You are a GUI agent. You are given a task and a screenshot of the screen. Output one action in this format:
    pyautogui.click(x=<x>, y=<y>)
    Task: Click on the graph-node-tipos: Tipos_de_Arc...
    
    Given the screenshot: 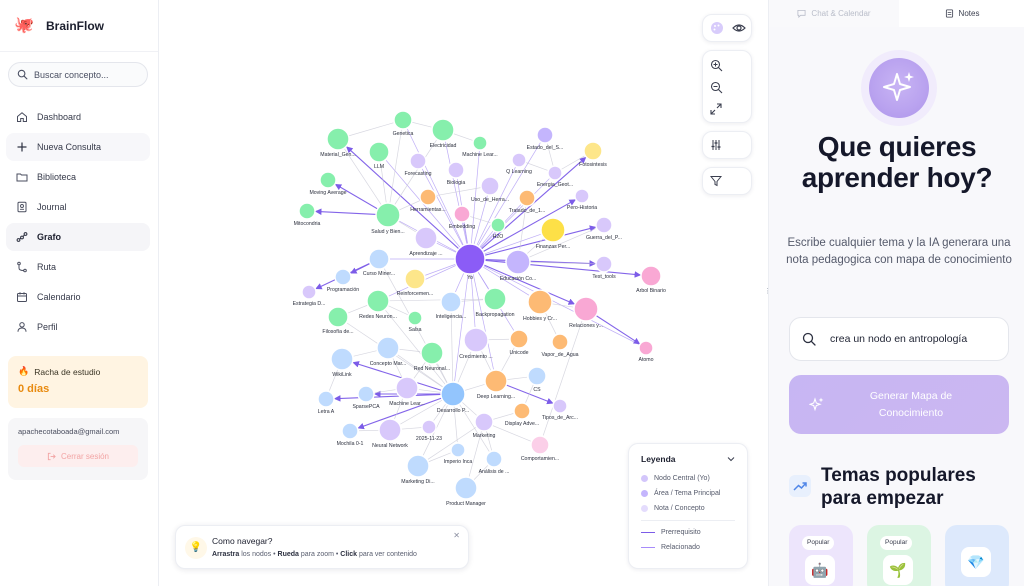 What is the action you would take?
    pyautogui.click(x=560, y=409)
    